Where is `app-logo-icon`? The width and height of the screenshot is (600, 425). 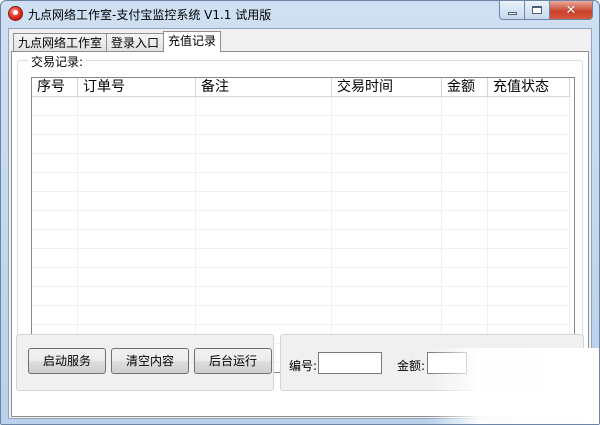
app-logo-icon is located at coordinates (15, 13).